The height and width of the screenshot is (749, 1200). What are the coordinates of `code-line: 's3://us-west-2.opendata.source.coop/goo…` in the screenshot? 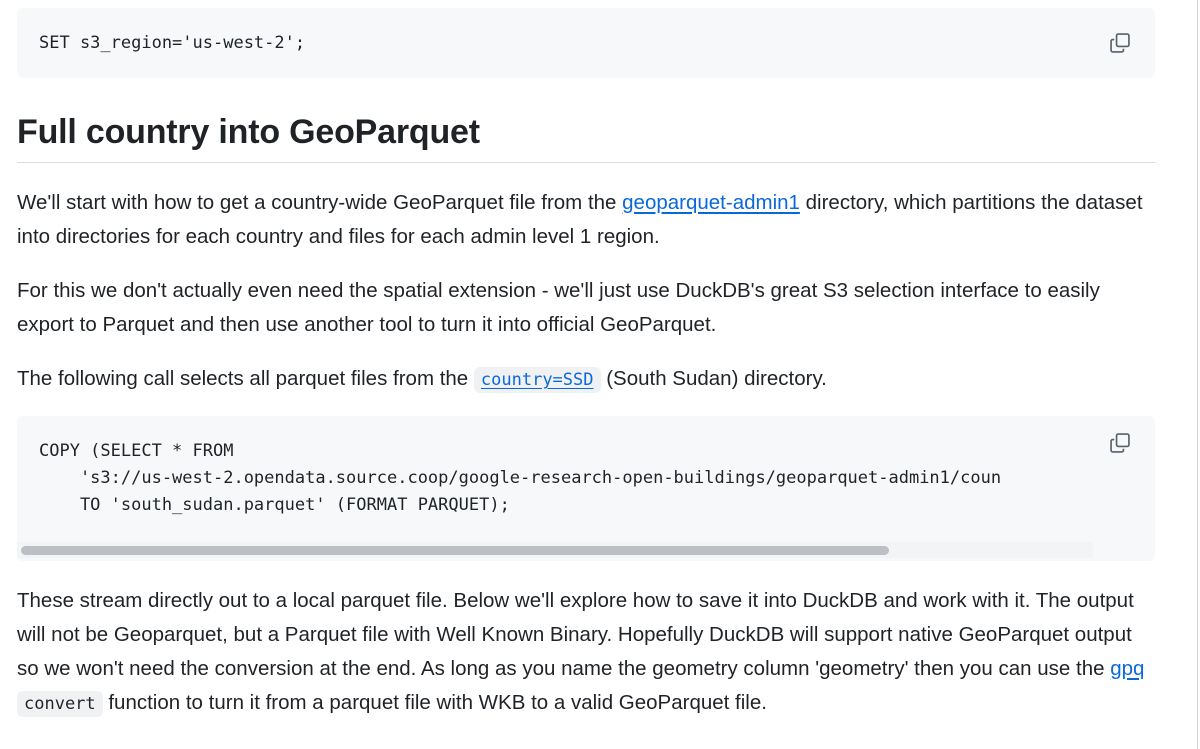 It's located at (520, 478).